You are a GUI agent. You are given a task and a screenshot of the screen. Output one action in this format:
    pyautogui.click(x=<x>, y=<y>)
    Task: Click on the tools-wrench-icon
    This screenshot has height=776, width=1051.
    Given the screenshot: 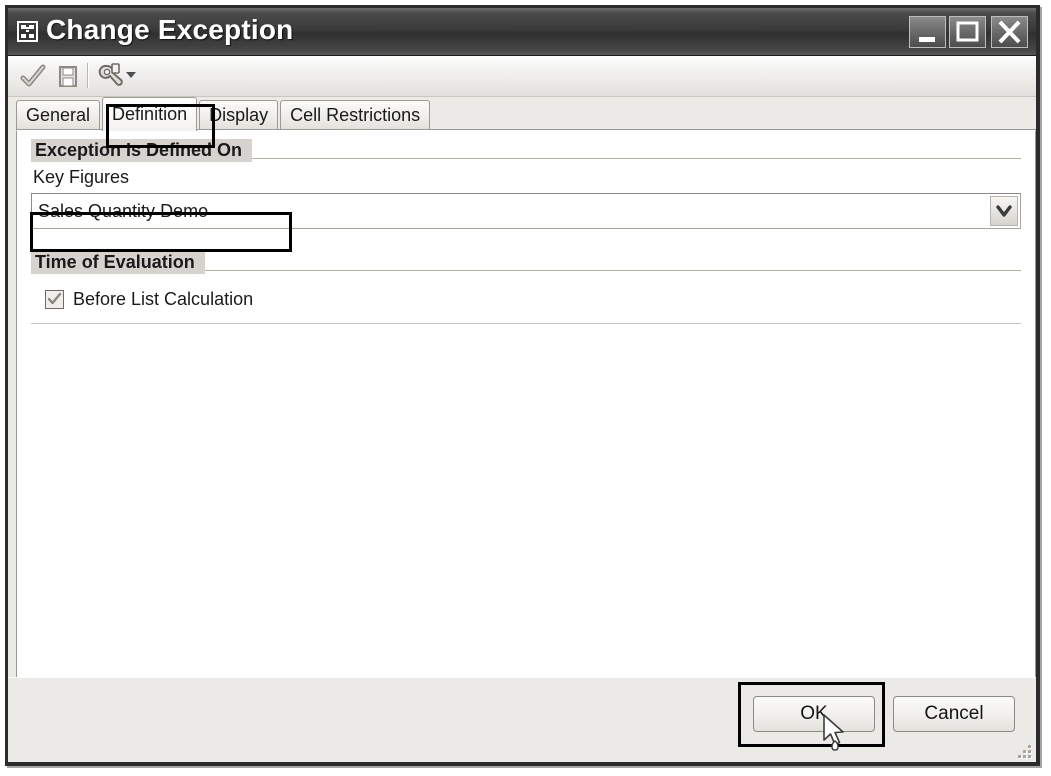 What is the action you would take?
    pyautogui.click(x=109, y=76)
    